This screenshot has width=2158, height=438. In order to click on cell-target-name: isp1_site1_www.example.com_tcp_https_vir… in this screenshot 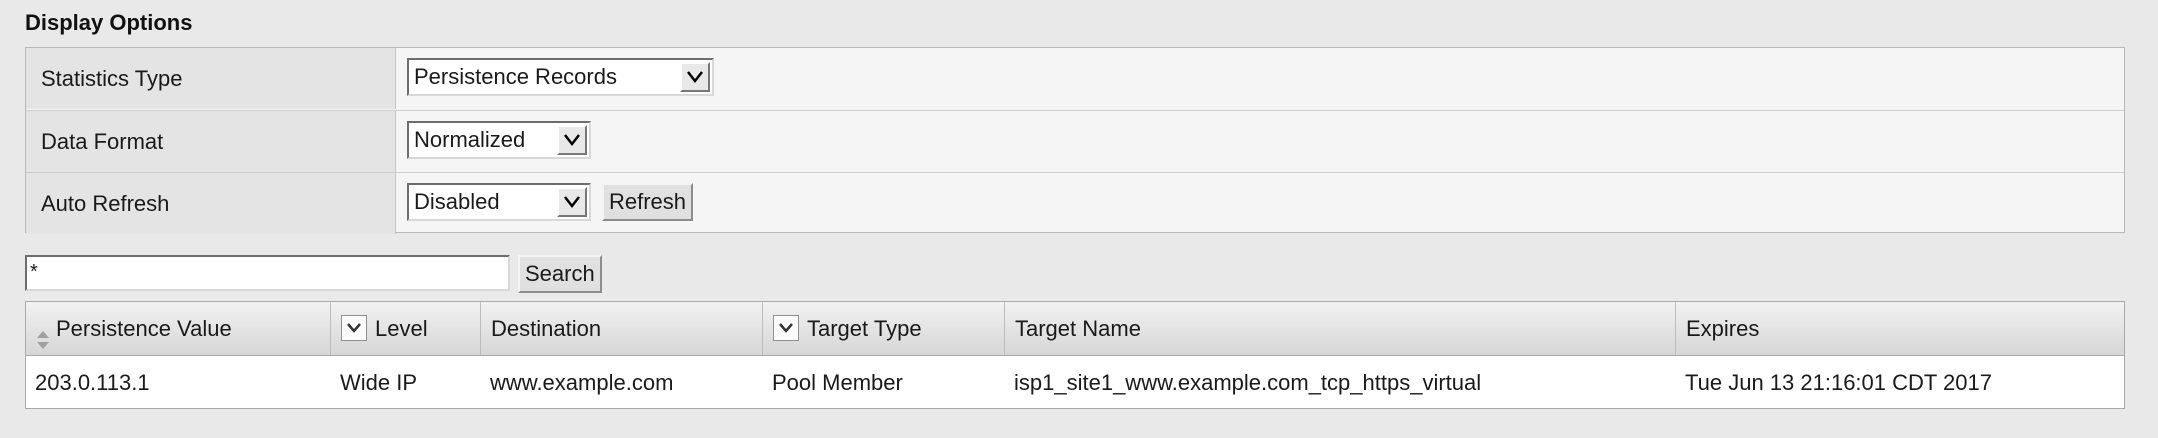, I will do `click(1248, 382)`.